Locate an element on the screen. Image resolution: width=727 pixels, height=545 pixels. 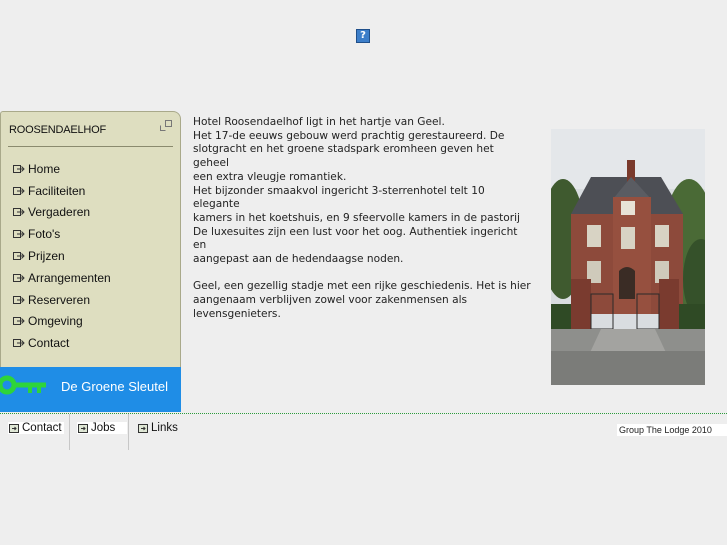
expand-icon is located at coordinates (166, 125).